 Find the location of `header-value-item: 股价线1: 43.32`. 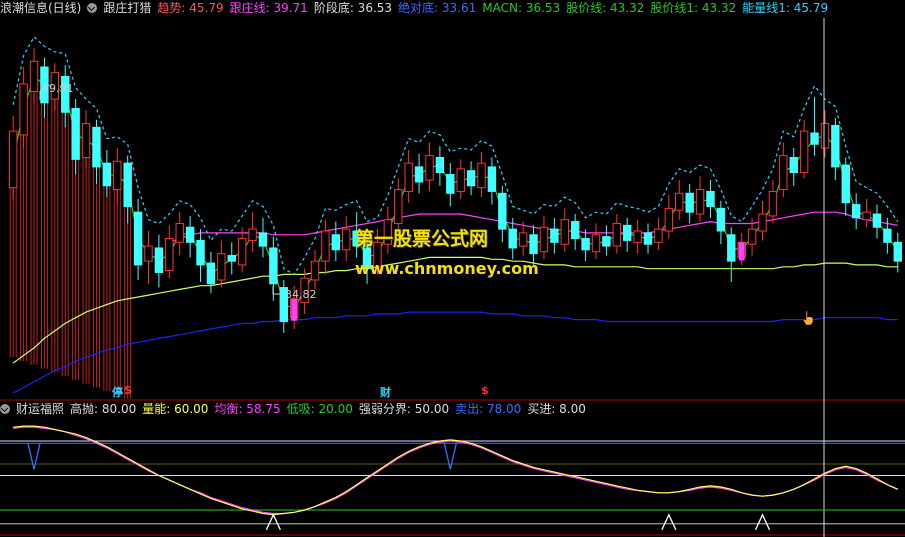

header-value-item: 股价线1: 43.32 is located at coordinates (693, 8).